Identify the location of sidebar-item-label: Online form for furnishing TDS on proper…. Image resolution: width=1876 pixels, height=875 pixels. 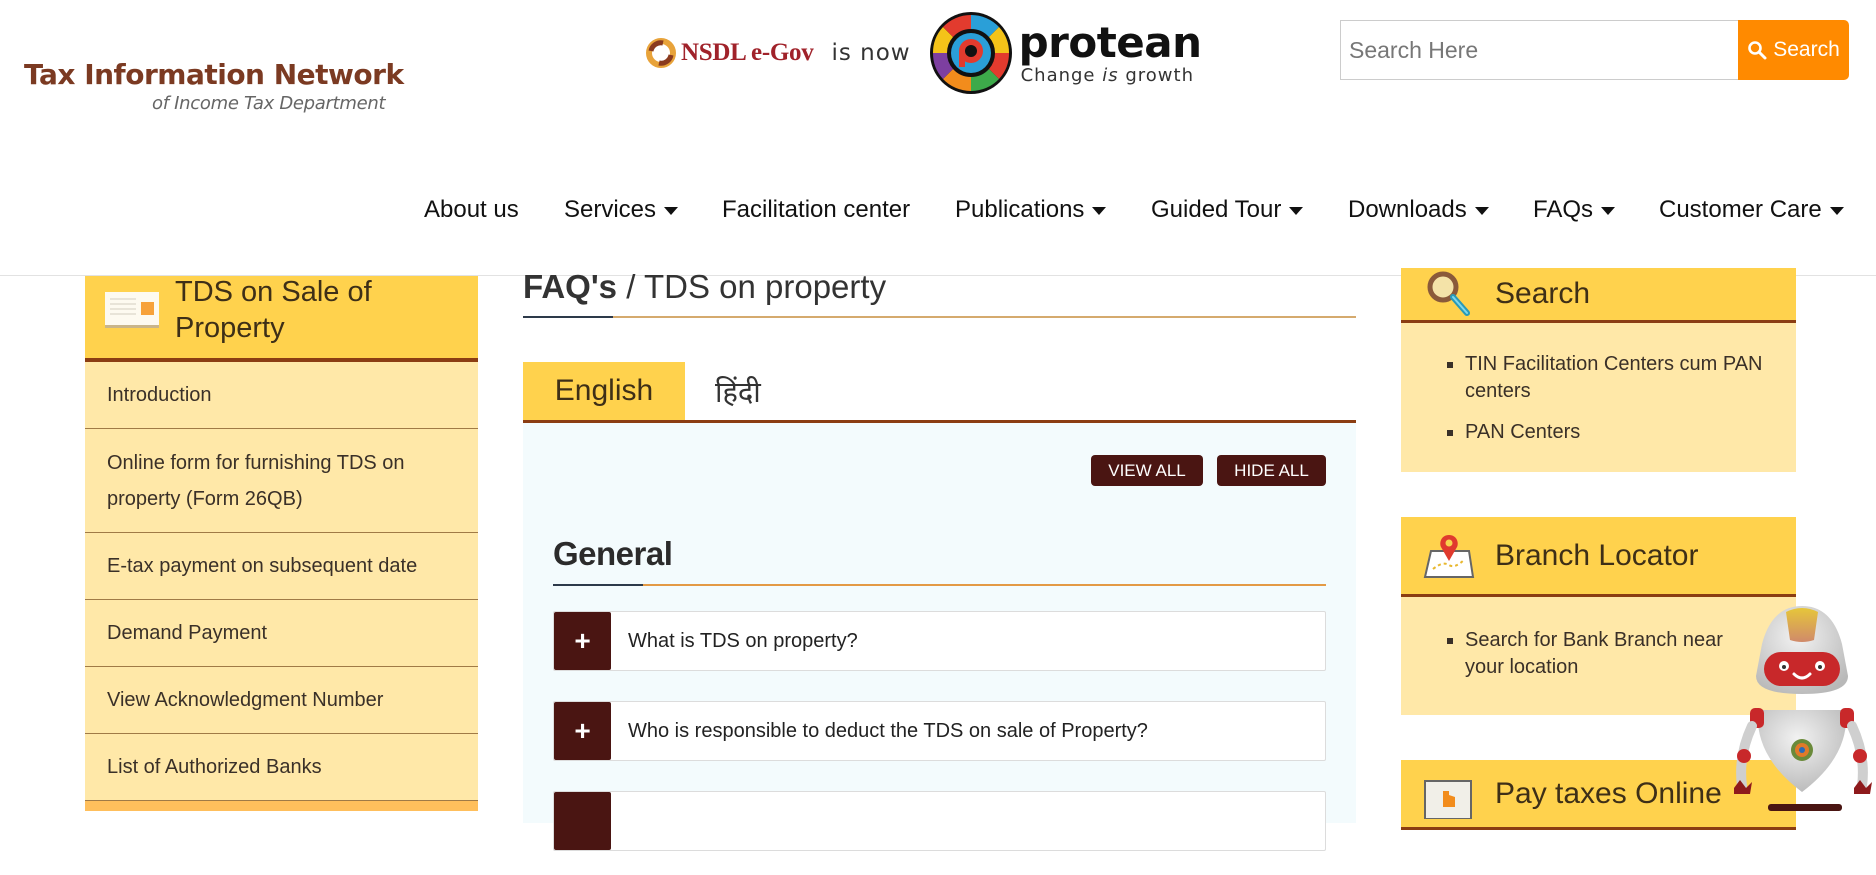
(256, 480).